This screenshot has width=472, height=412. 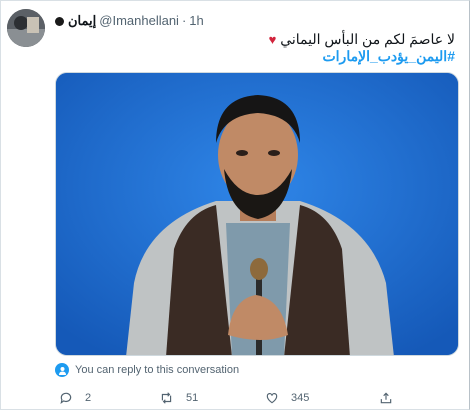 What do you see at coordinates (255, 399) in the screenshot?
I see `tweet-actions: 2 51 345` at bounding box center [255, 399].